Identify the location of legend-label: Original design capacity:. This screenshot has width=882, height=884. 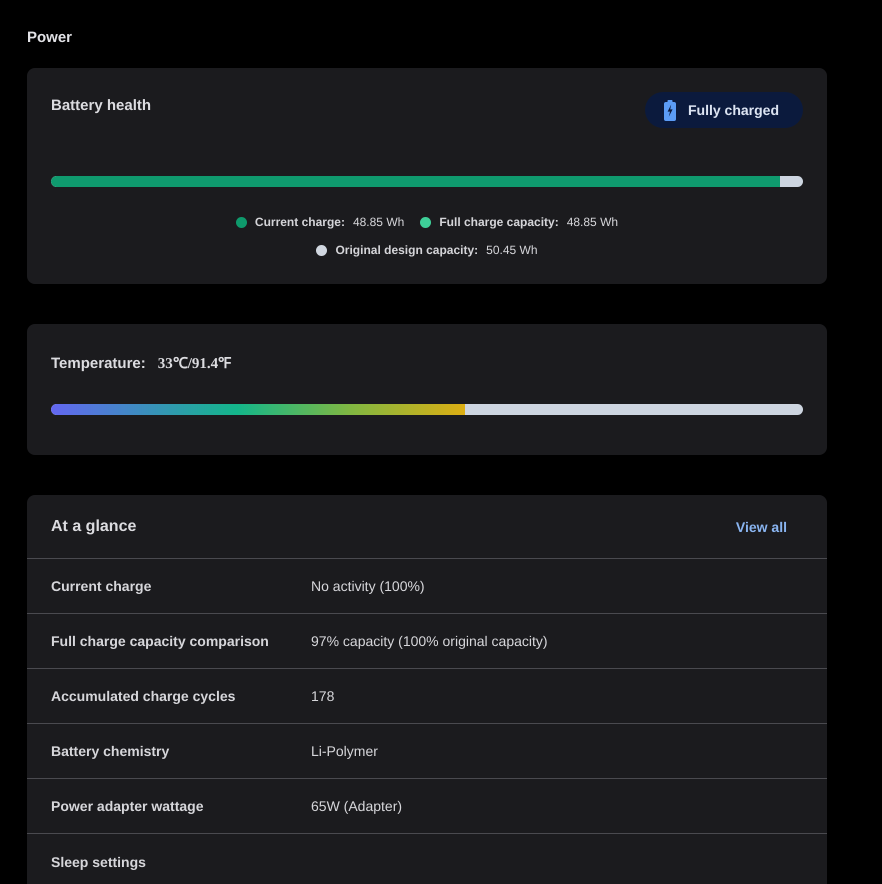
(406, 250).